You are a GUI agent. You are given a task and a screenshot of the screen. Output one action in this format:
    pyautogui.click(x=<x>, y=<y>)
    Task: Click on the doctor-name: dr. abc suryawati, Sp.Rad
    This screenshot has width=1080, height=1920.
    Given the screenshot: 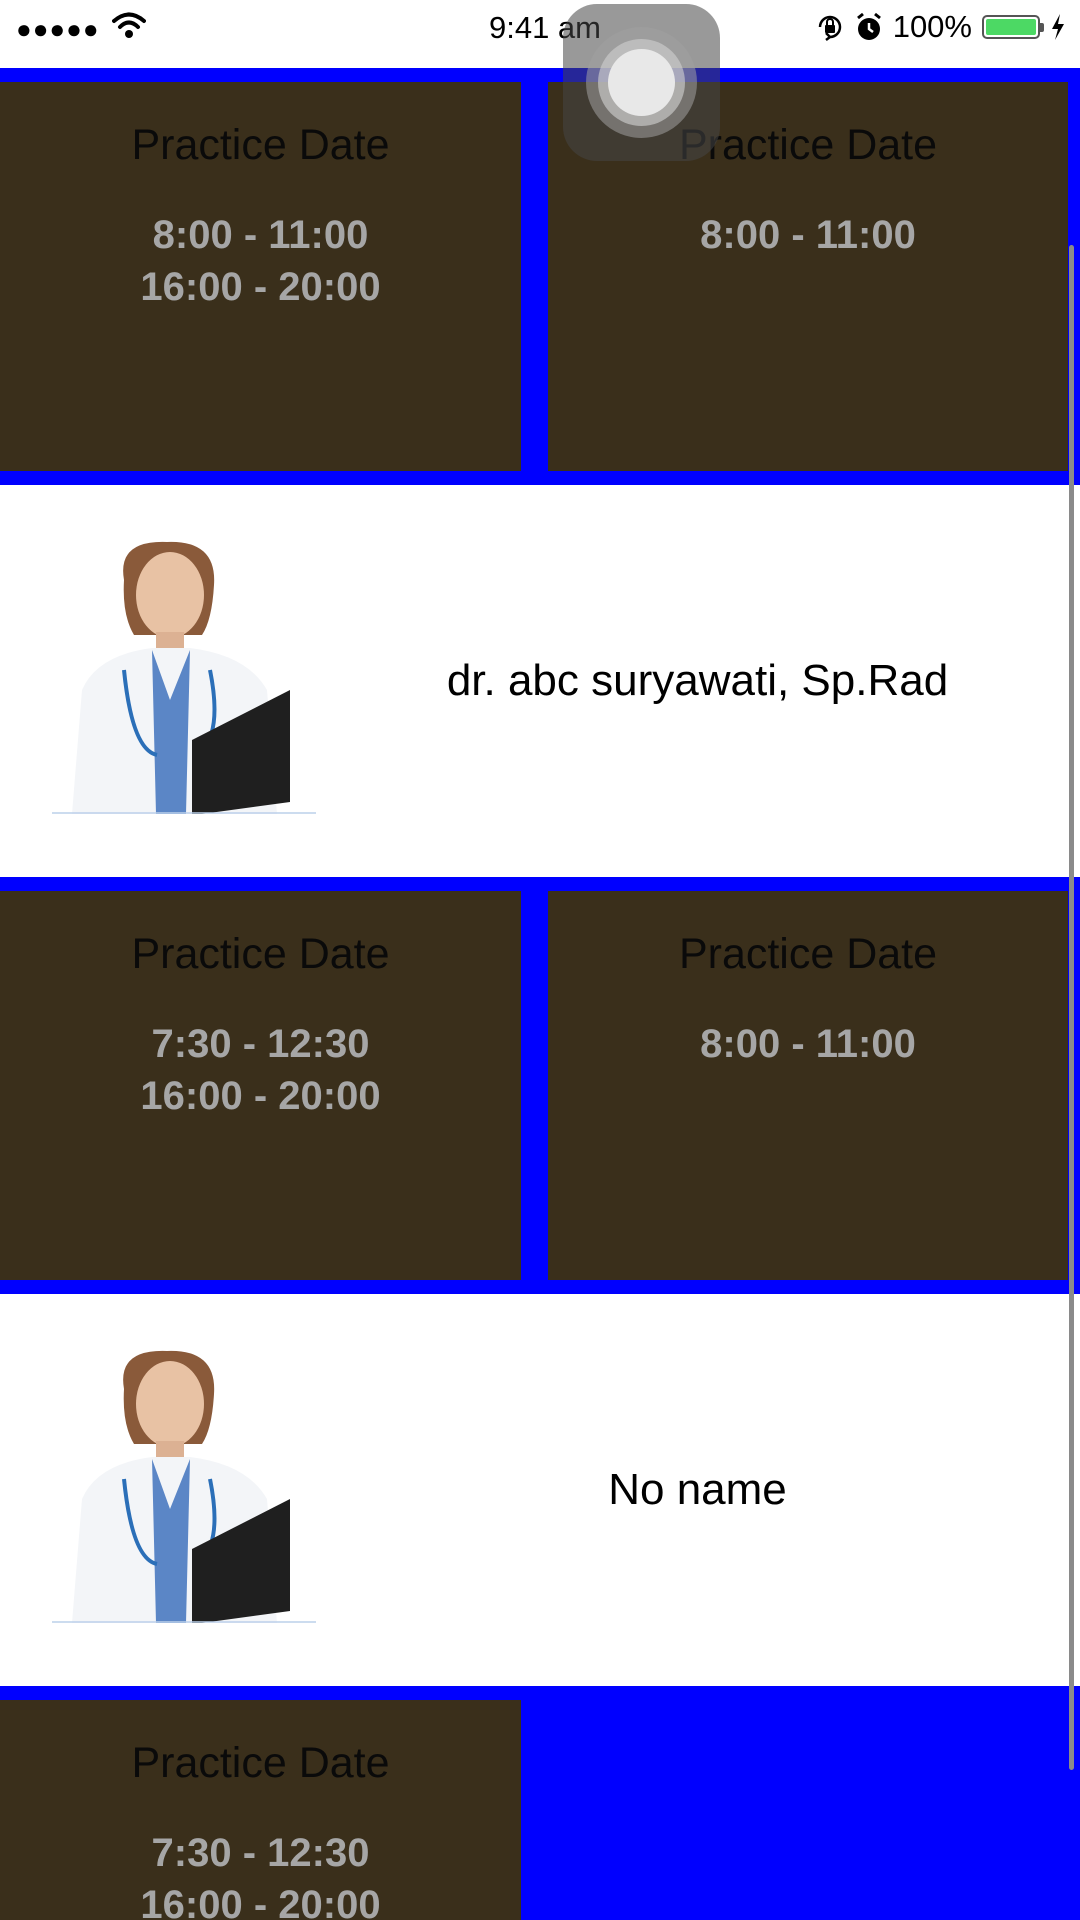 What is the action you would take?
    pyautogui.click(x=697, y=680)
    